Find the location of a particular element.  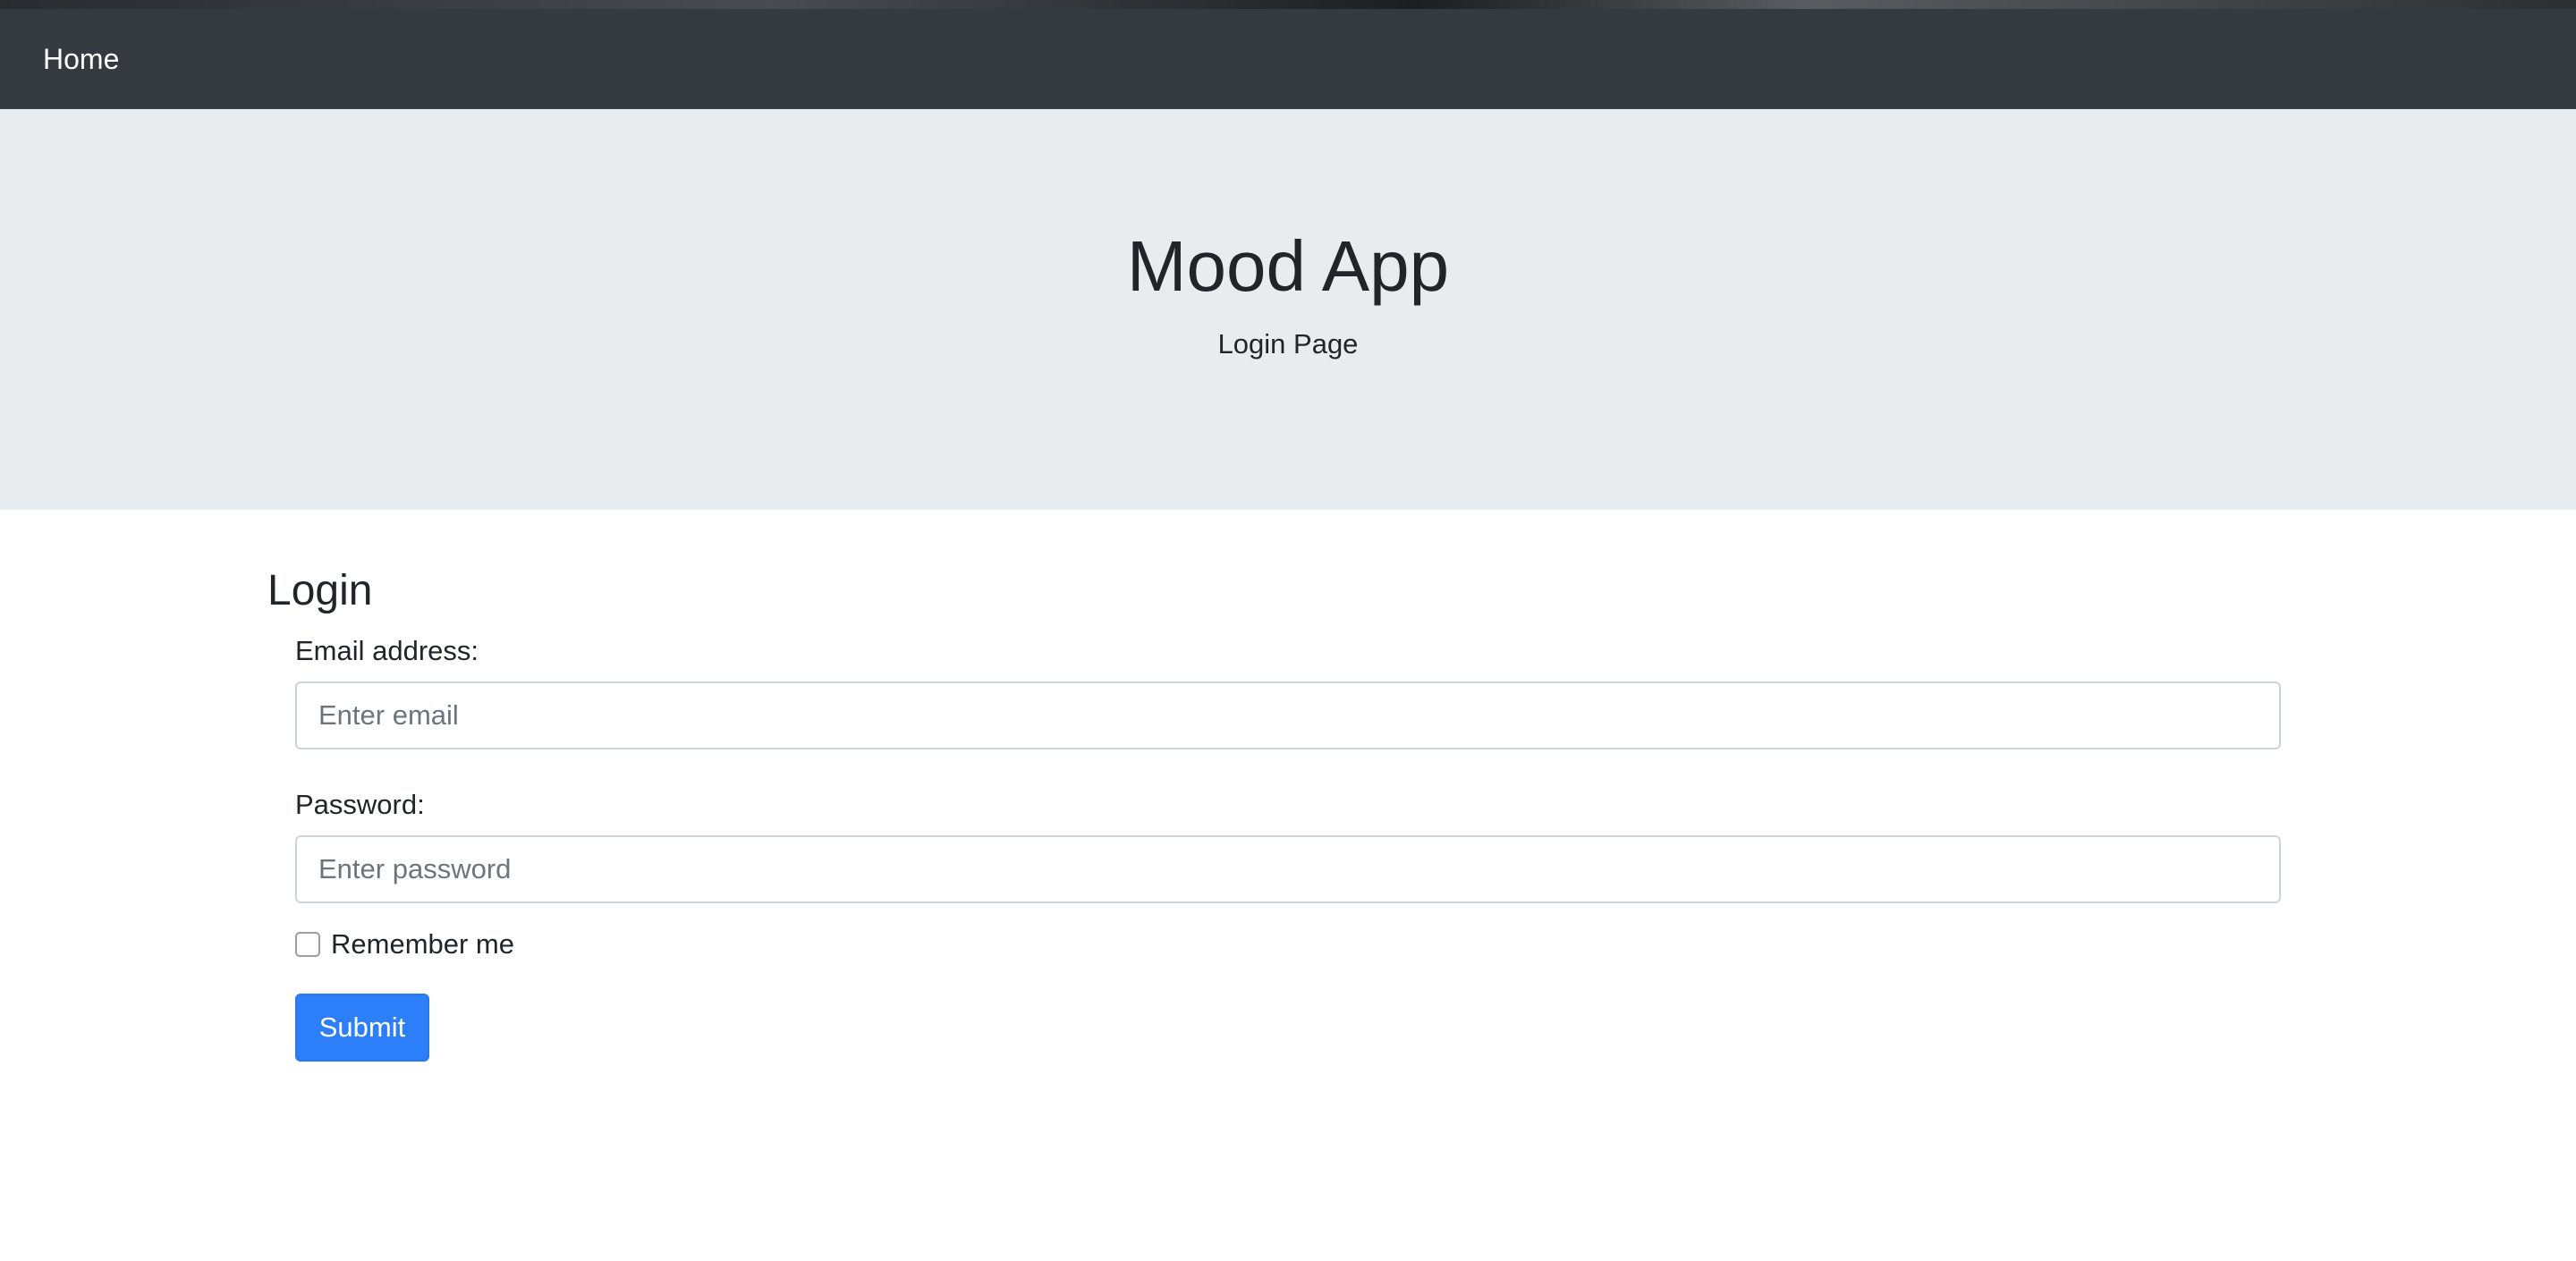

email-input is located at coordinates (1288, 715).